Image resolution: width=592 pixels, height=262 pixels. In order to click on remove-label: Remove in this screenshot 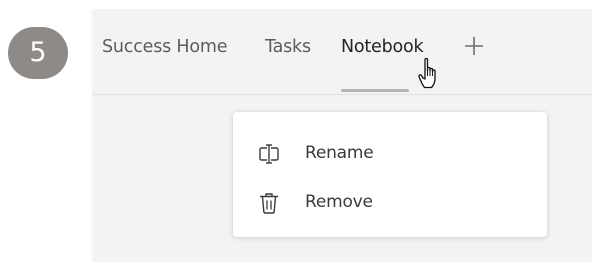, I will do `click(339, 202)`.